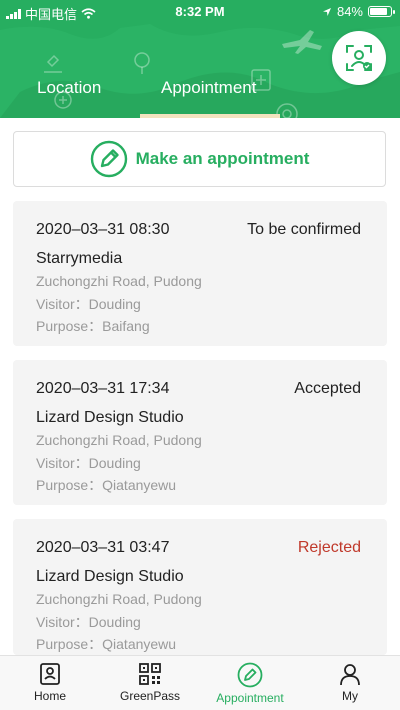  Describe the element at coordinates (103, 388) in the screenshot. I see `appointment-datetime: 2020–03–31 17:34` at that location.